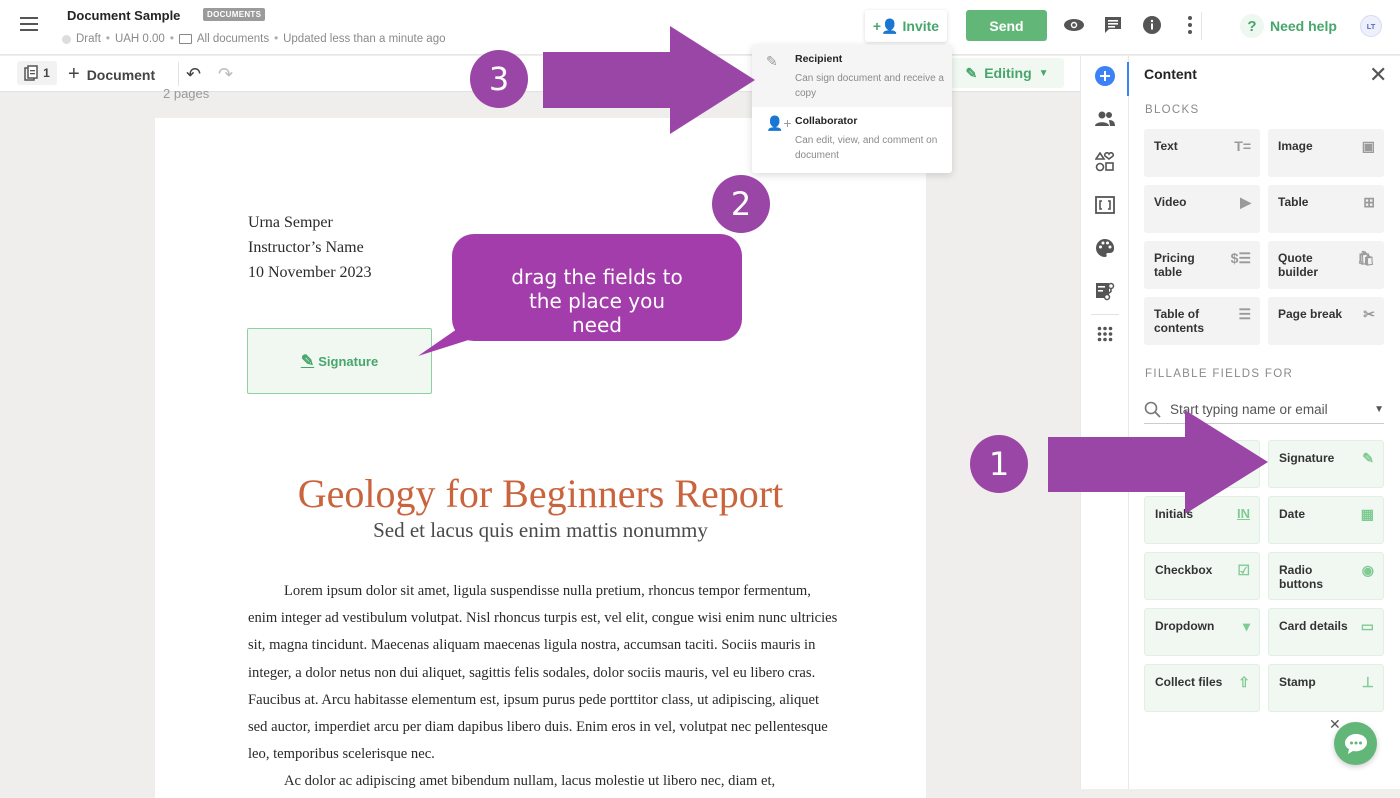  What do you see at coordinates (306, 247) in the screenshot?
I see `address-line: Instructor’s Name` at bounding box center [306, 247].